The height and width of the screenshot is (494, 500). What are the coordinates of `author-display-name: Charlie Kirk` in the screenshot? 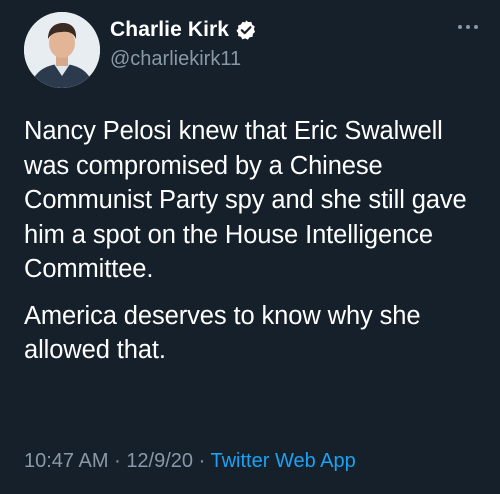 It's located at (169, 30).